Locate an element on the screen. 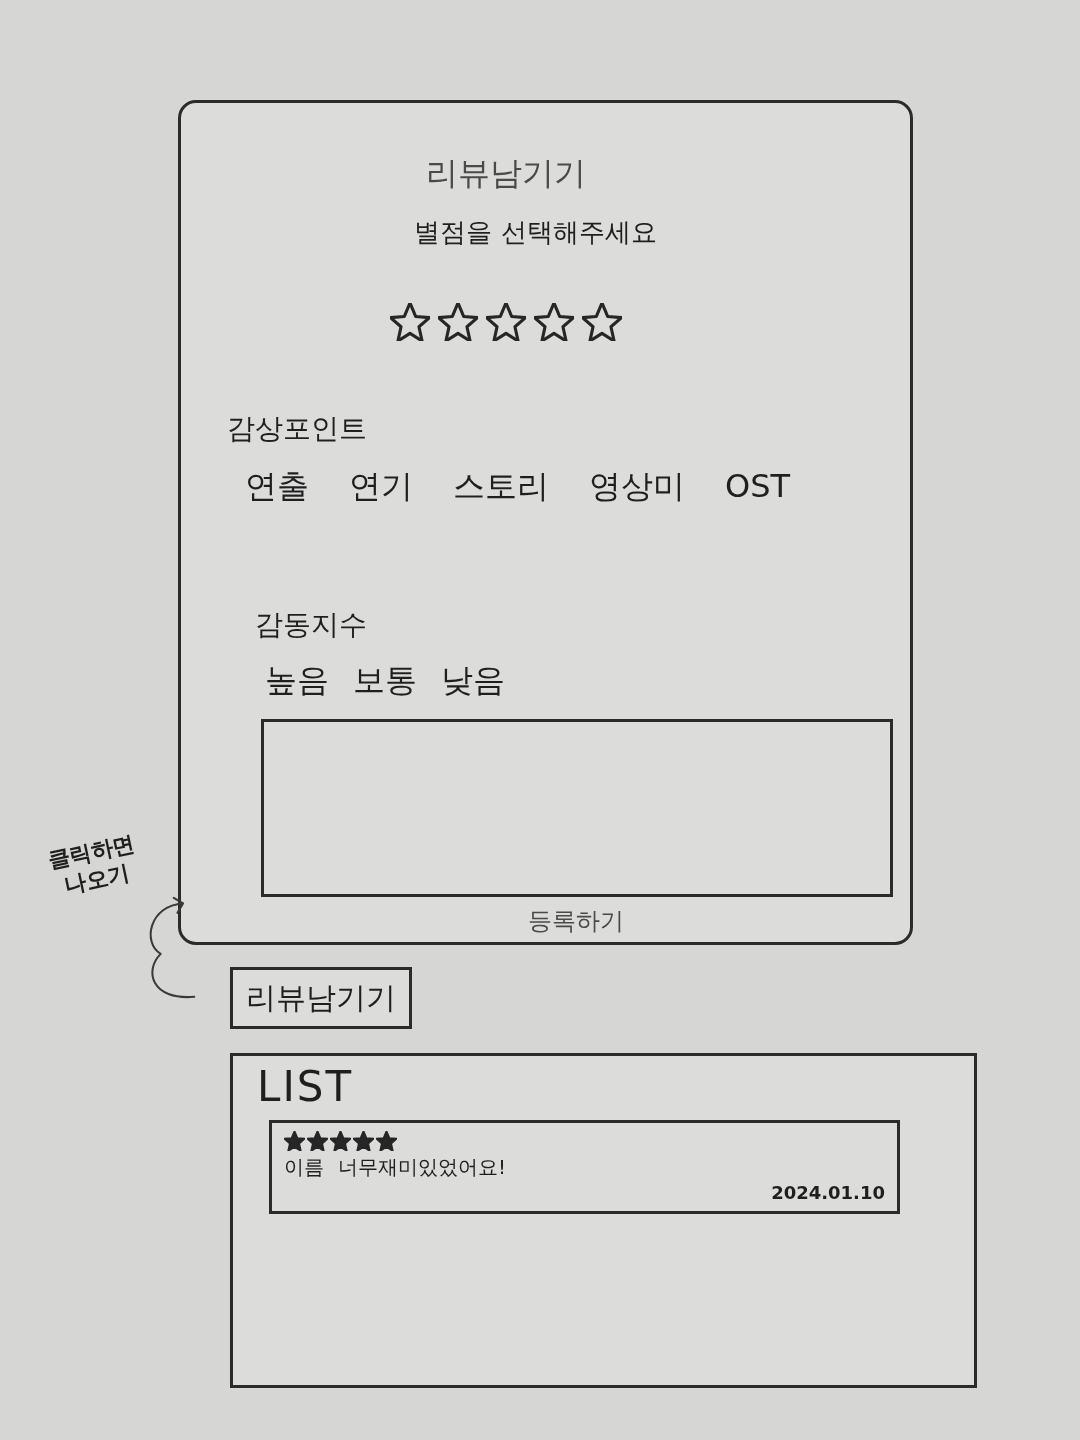 This screenshot has height=1440, width=1080. section-heading: 감동지수 is located at coordinates (311, 625).